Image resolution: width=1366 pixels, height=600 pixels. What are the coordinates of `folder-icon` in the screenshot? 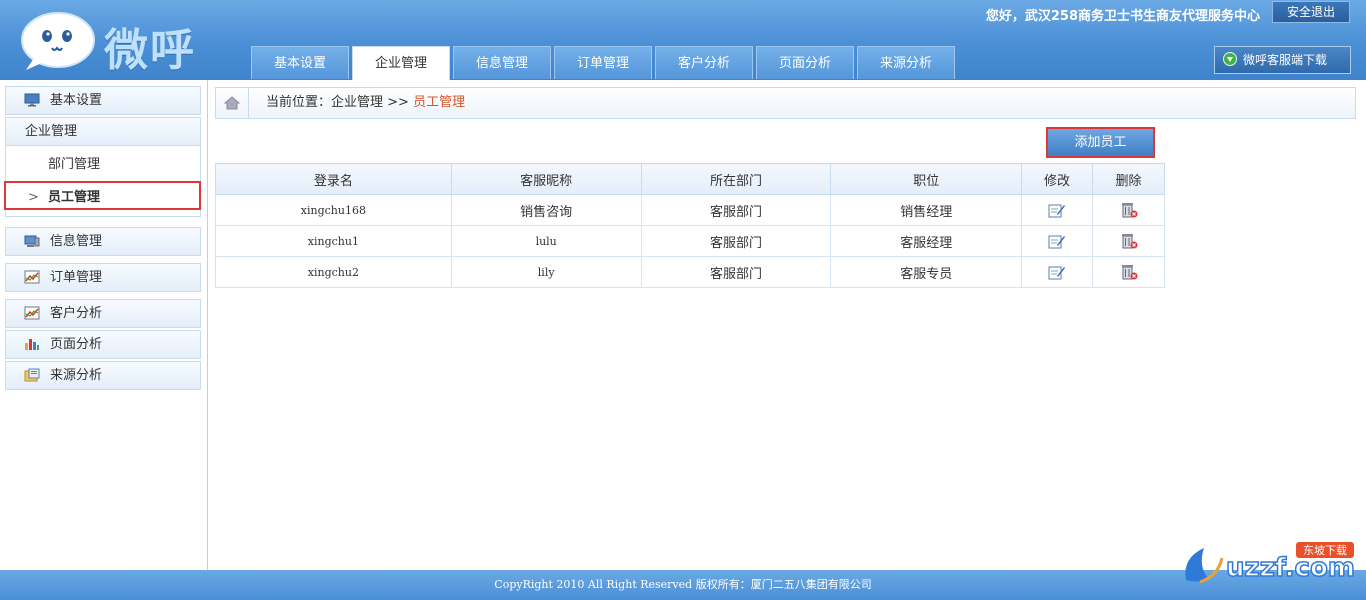 It's located at (32, 375).